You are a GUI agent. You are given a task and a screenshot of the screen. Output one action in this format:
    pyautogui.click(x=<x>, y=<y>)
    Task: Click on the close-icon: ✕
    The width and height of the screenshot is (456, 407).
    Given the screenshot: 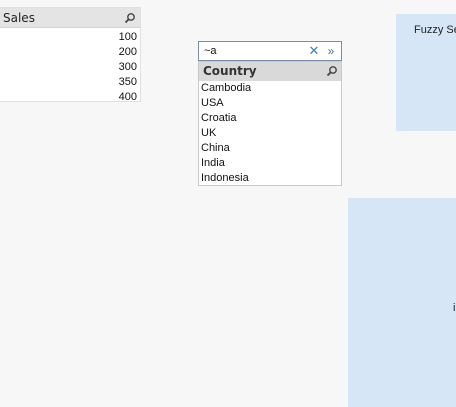 What is the action you would take?
    pyautogui.click(x=314, y=51)
    